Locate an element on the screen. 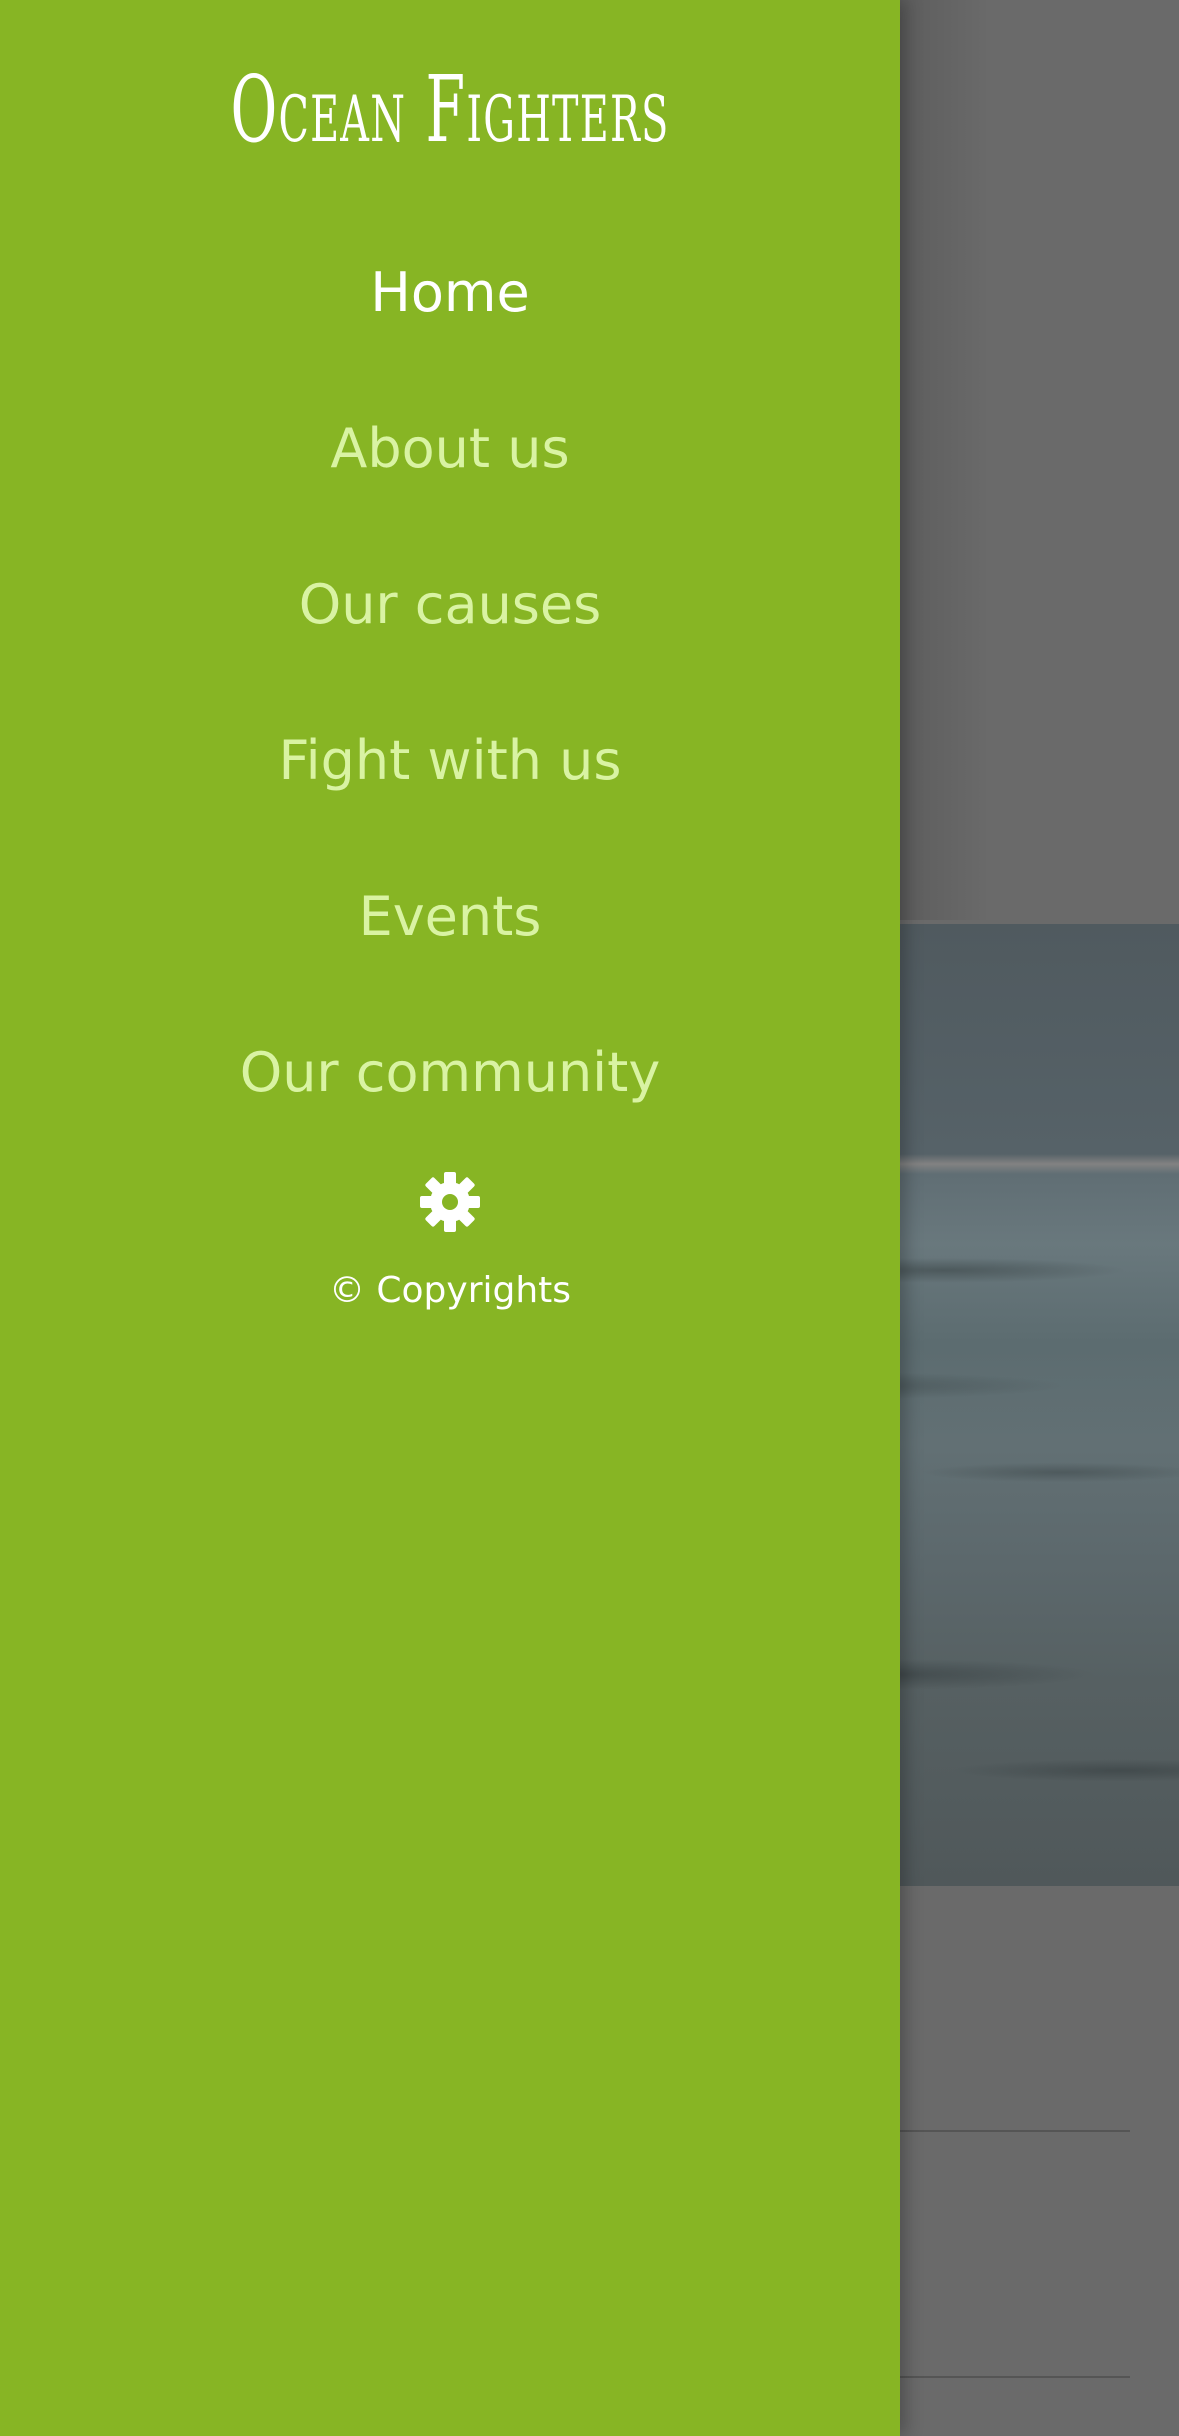 This screenshot has width=1179, height=2436. nav-item-our-community: Our community is located at coordinates (450, 1073).